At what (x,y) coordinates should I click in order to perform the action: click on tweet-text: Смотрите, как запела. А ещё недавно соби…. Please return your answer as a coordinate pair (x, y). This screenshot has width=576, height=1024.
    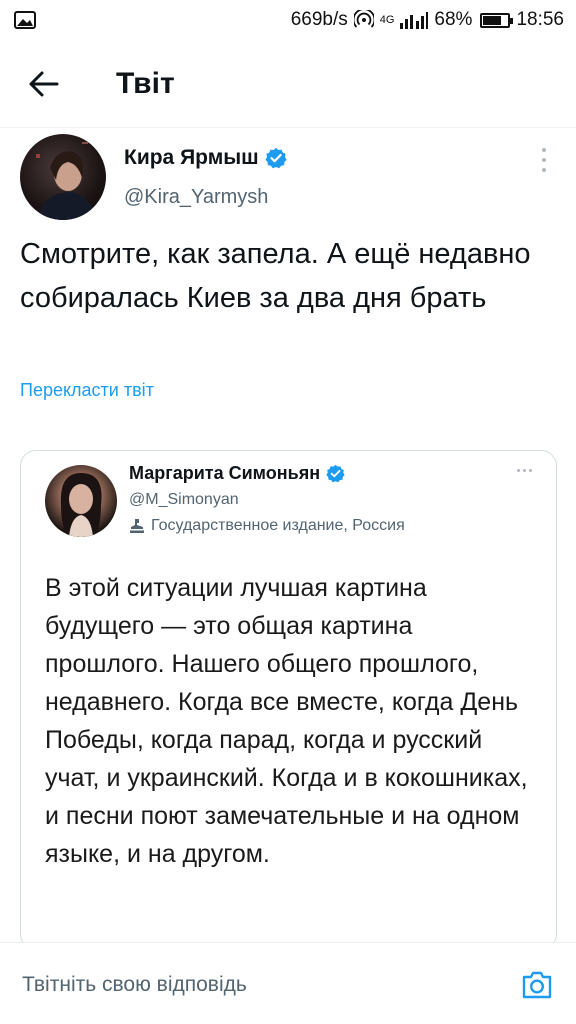
    Looking at the image, I should click on (275, 276).